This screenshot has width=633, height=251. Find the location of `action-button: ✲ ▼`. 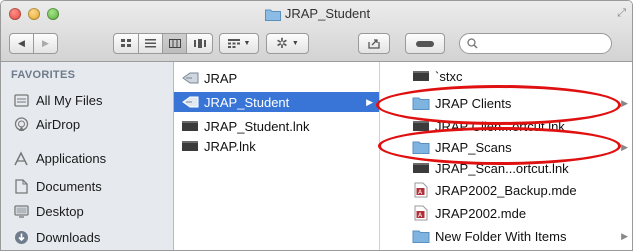

action-button: ✲ ▼ is located at coordinates (287, 43).